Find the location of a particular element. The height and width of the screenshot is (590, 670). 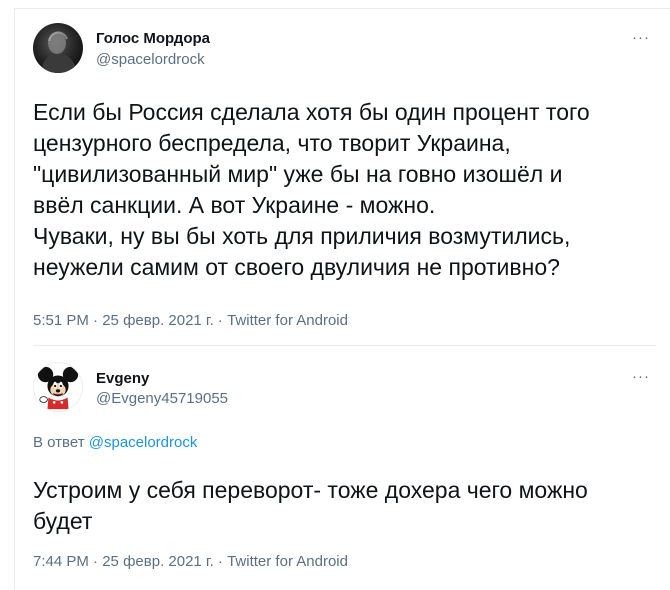

avatar-evgeny is located at coordinates (58, 387).